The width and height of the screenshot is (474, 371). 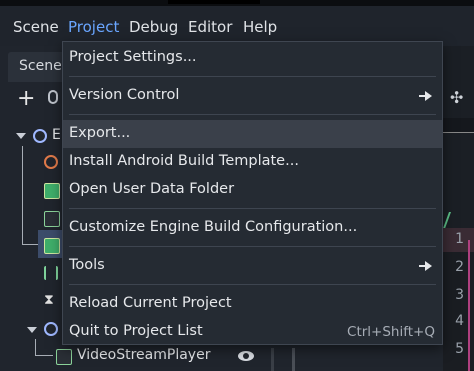 I want to click on tab-scene-label: Scene, so click(x=40, y=66).